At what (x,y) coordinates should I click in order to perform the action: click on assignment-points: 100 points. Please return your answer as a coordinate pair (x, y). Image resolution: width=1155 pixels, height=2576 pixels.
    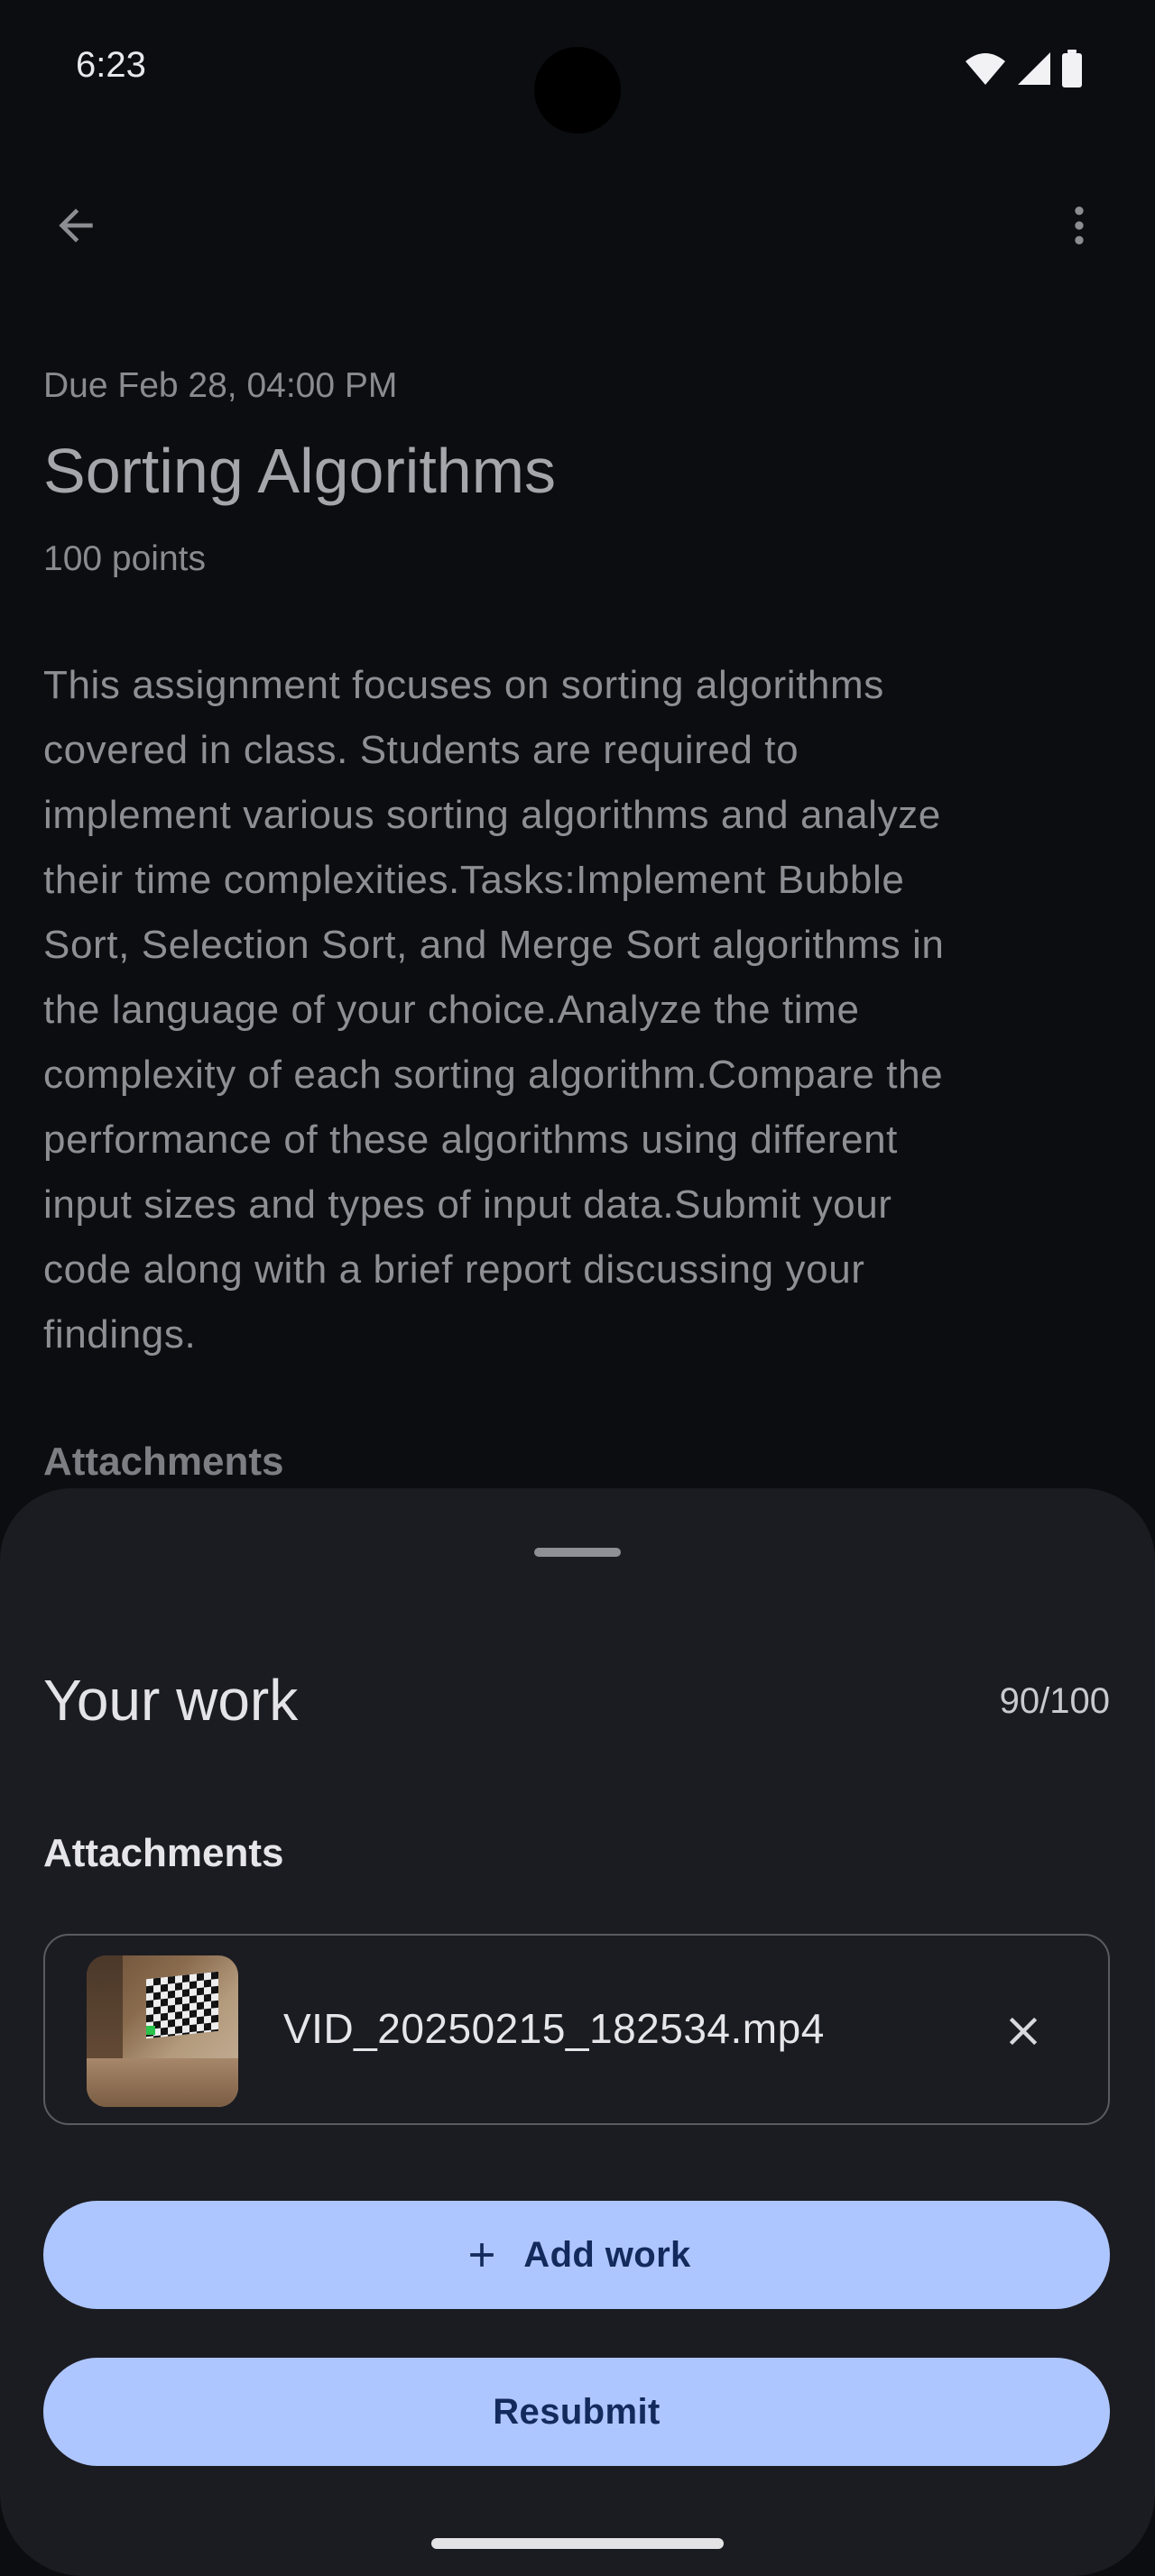
    Looking at the image, I should click on (124, 559).